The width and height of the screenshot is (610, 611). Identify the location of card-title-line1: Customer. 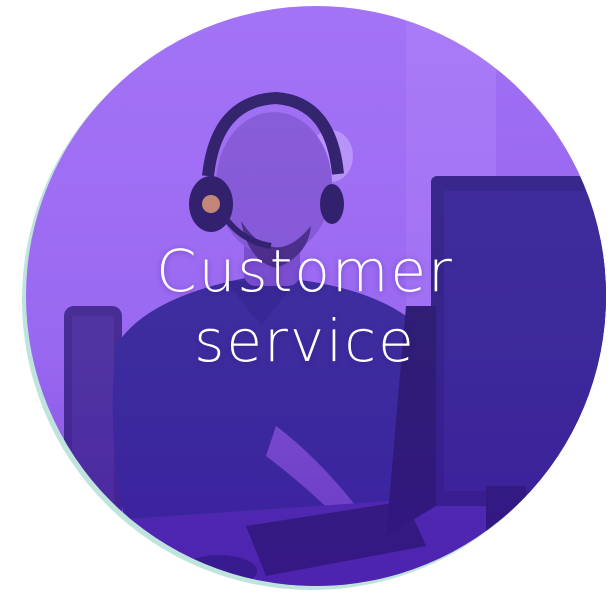
(305, 271).